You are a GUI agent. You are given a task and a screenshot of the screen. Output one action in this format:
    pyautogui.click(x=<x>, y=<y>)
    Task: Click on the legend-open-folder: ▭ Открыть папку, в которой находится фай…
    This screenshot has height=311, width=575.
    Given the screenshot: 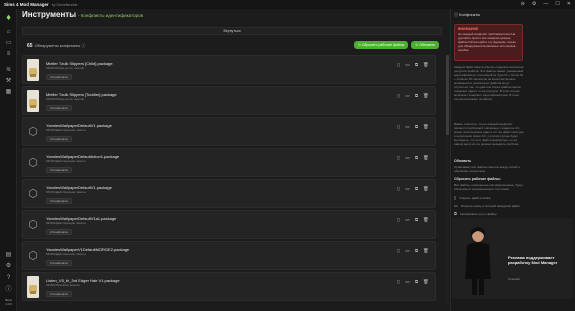 What is the action you would take?
    pyautogui.click(x=487, y=205)
    